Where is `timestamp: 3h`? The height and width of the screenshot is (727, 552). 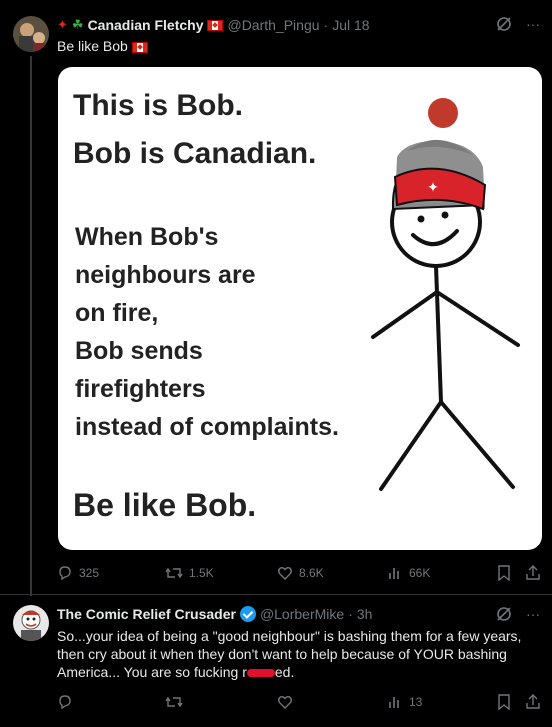
timestamp: 3h is located at coordinates (365, 614).